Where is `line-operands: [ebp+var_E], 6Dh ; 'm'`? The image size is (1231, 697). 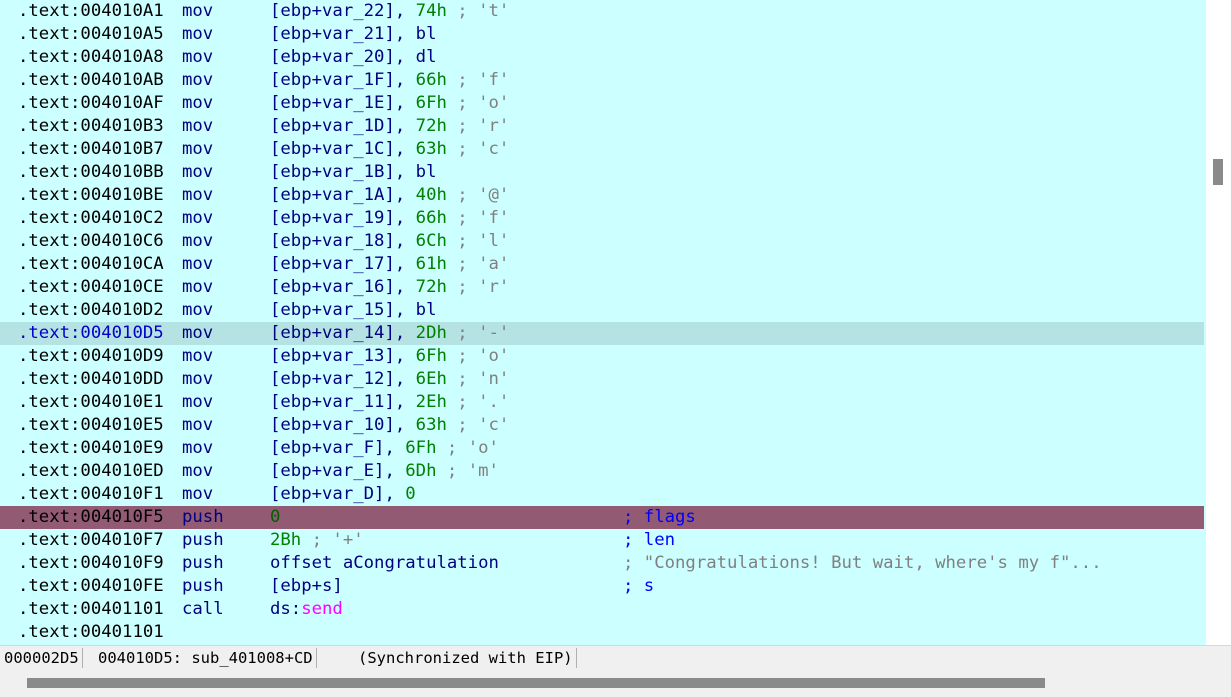 line-operands: [ebp+var_E], 6Dh ; 'm' is located at coordinates (384, 471).